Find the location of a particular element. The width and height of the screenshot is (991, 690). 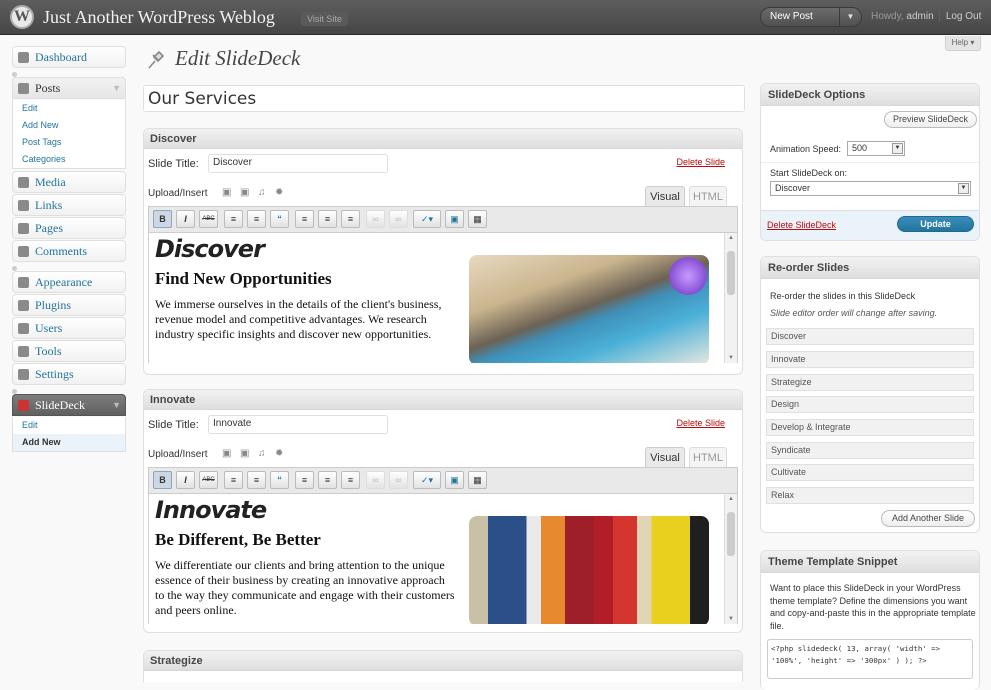

box-header: Theme Template Snippet is located at coordinates (870, 562).